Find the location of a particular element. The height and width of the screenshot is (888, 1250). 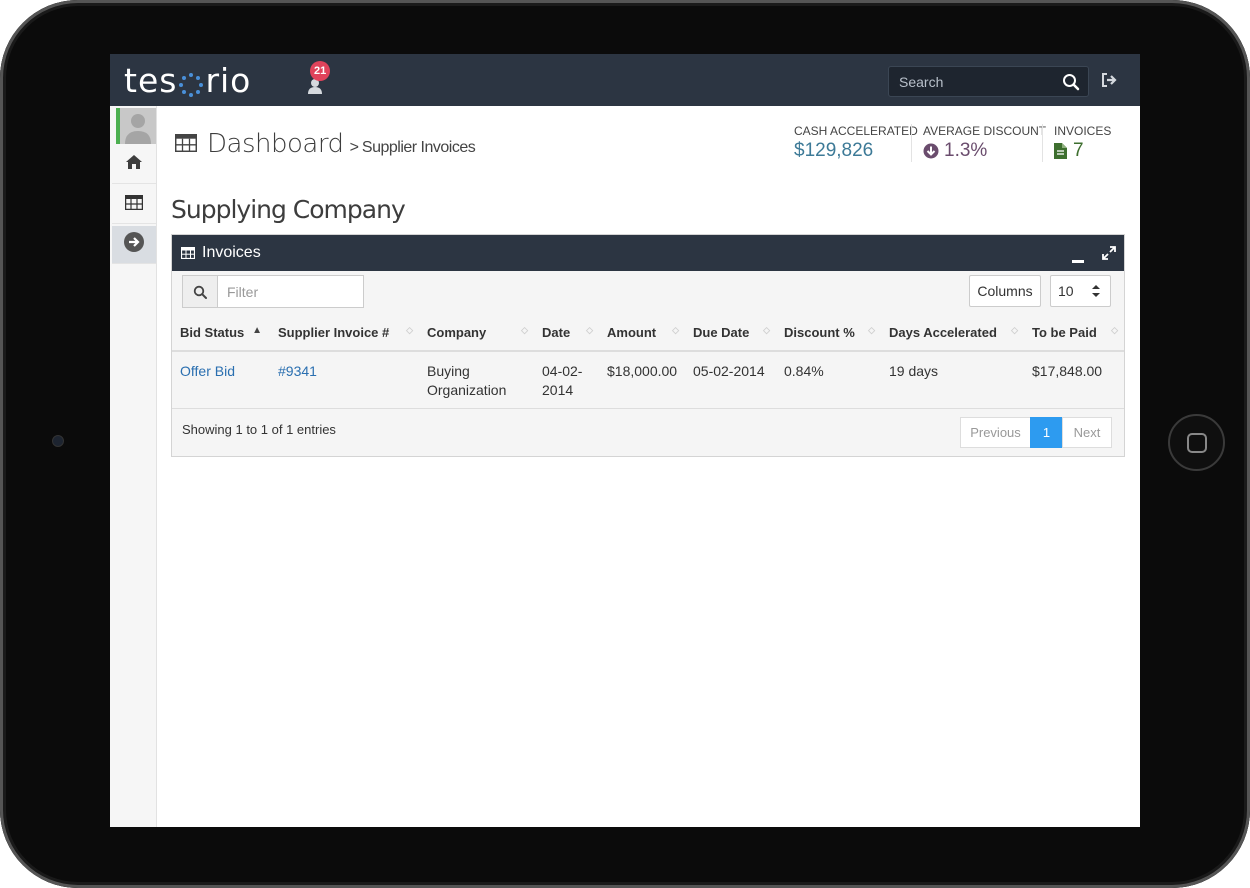

logo-dots-icon is located at coordinates (191, 82).